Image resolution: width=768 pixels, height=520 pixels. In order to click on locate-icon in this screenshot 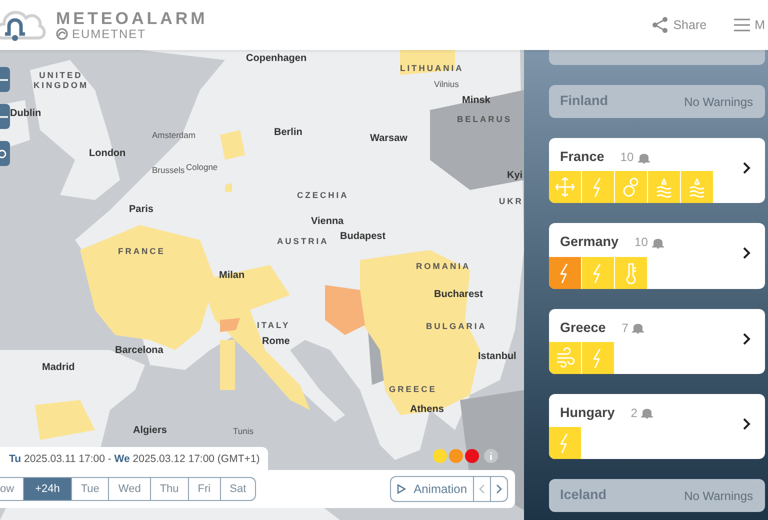, I will do `click(4, 153)`.